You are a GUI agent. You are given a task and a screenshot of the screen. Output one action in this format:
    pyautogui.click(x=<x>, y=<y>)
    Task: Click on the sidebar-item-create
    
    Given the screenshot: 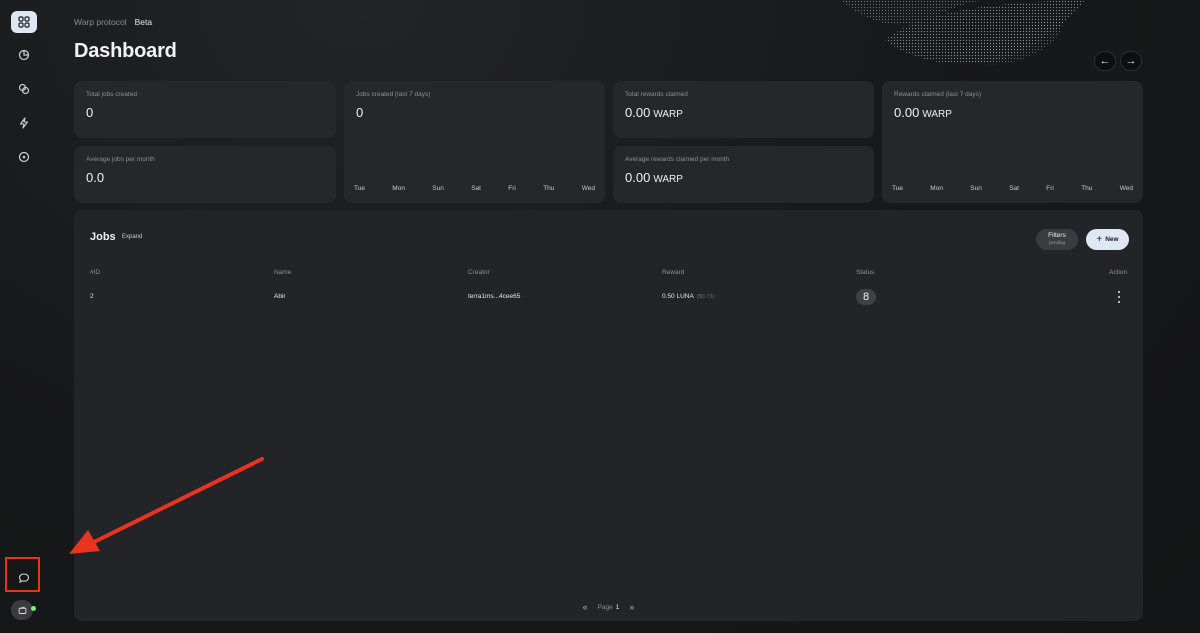 What is the action you would take?
    pyautogui.click(x=24, y=157)
    